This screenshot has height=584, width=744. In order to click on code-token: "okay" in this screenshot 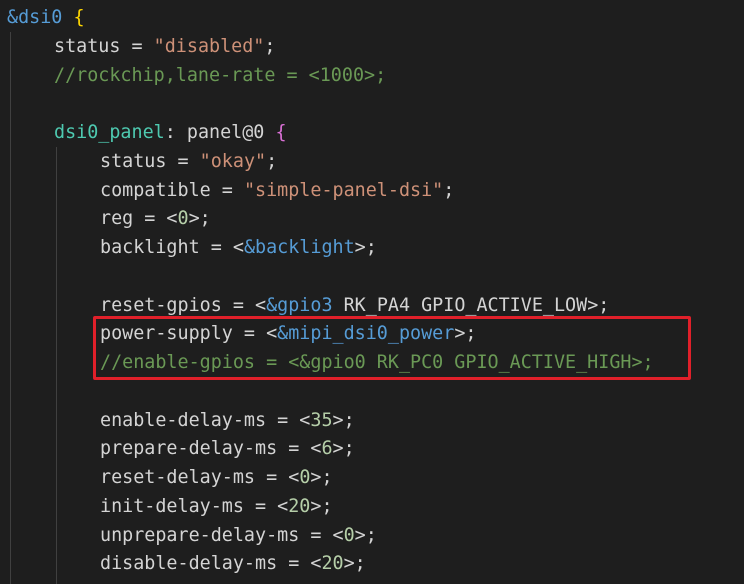, I will do `click(233, 161)`.